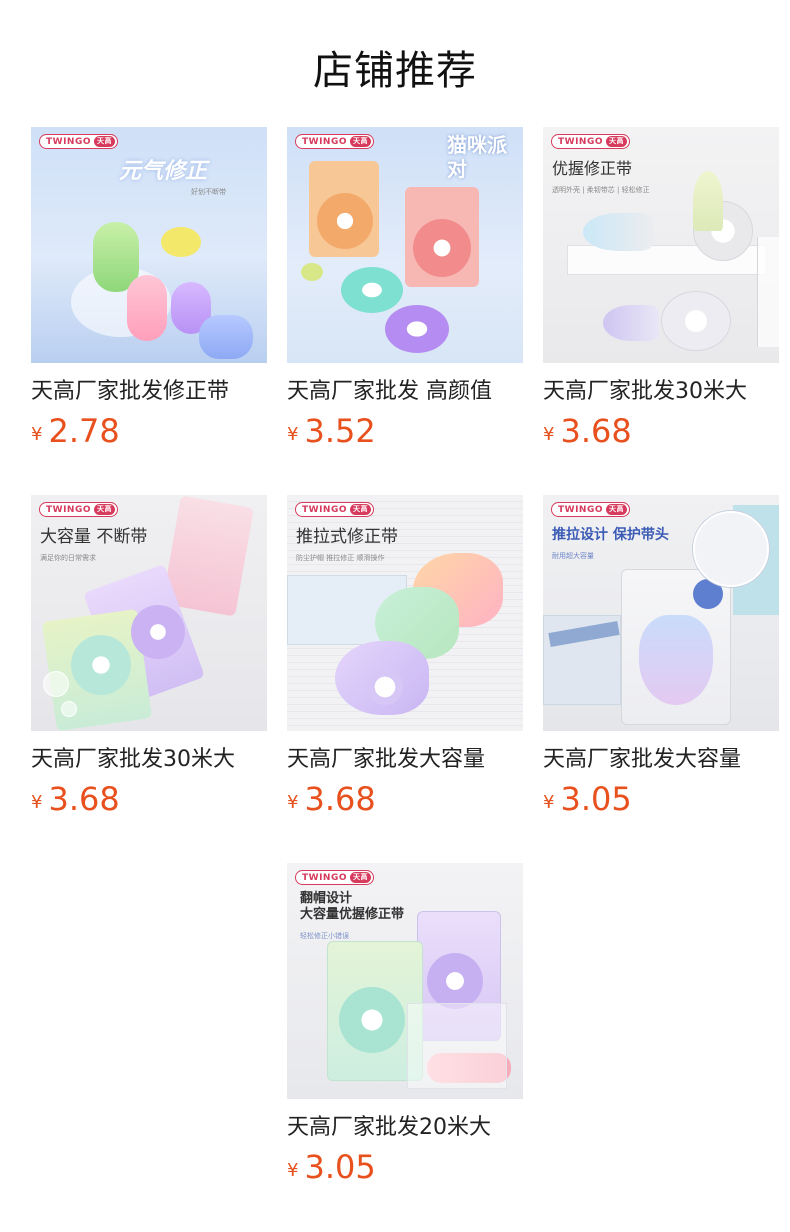 This screenshot has height=1232, width=790. What do you see at coordinates (340, 558) in the screenshot?
I see `image-overlay-subtitle: 防尘护帽 推拉修正 顺滑操作` at bounding box center [340, 558].